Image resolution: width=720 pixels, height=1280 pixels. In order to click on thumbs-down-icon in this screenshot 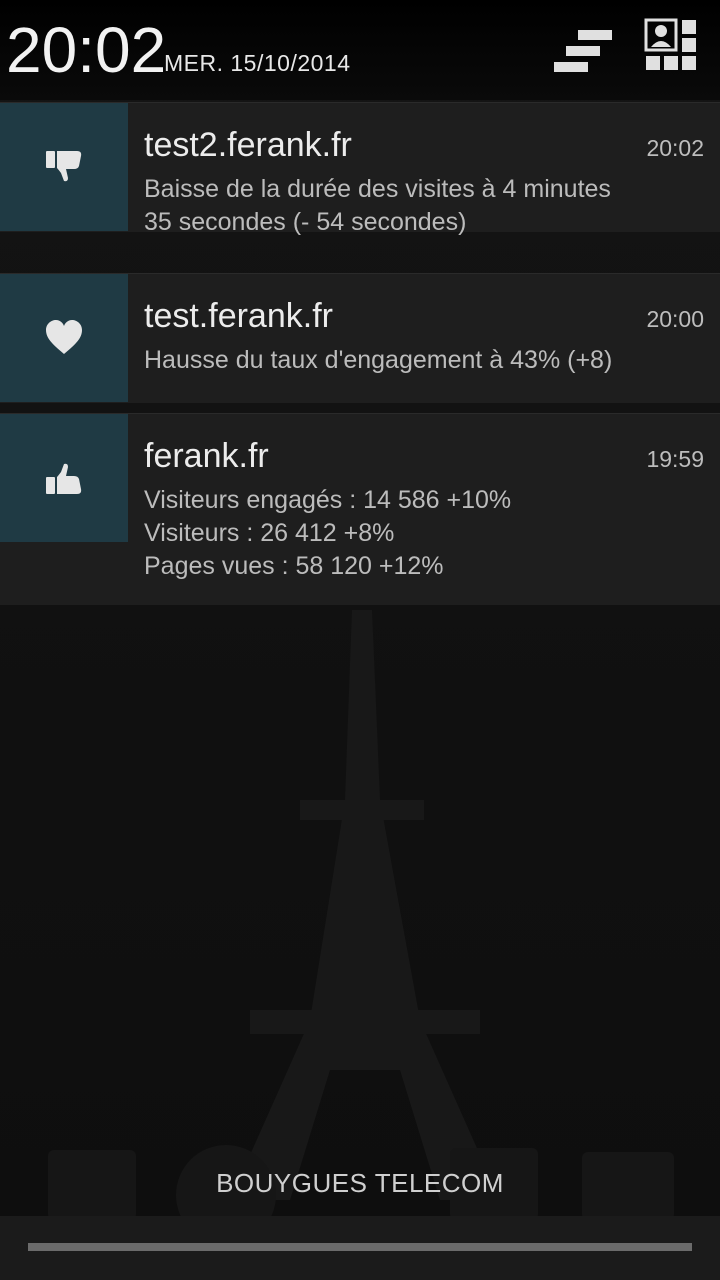, I will do `click(64, 166)`.